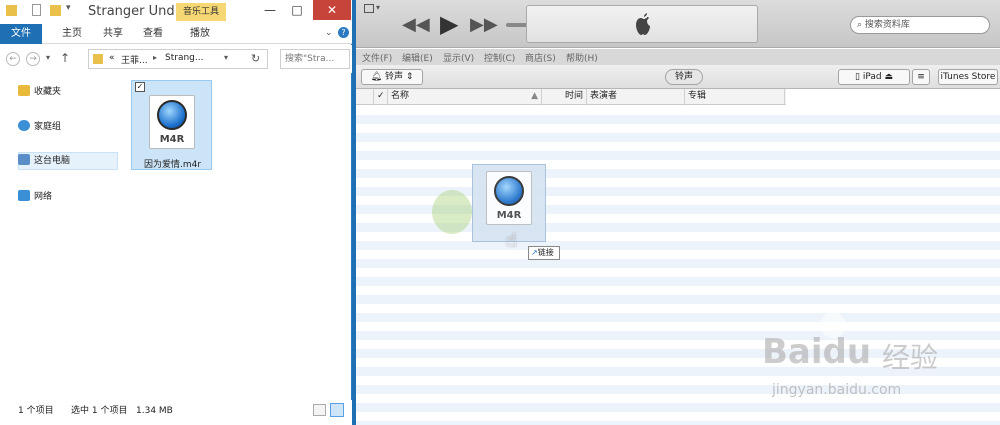 The width and height of the screenshot is (1000, 425). Describe the element at coordinates (381, 97) in the screenshot. I see `checkmark-icon: ✓` at that location.